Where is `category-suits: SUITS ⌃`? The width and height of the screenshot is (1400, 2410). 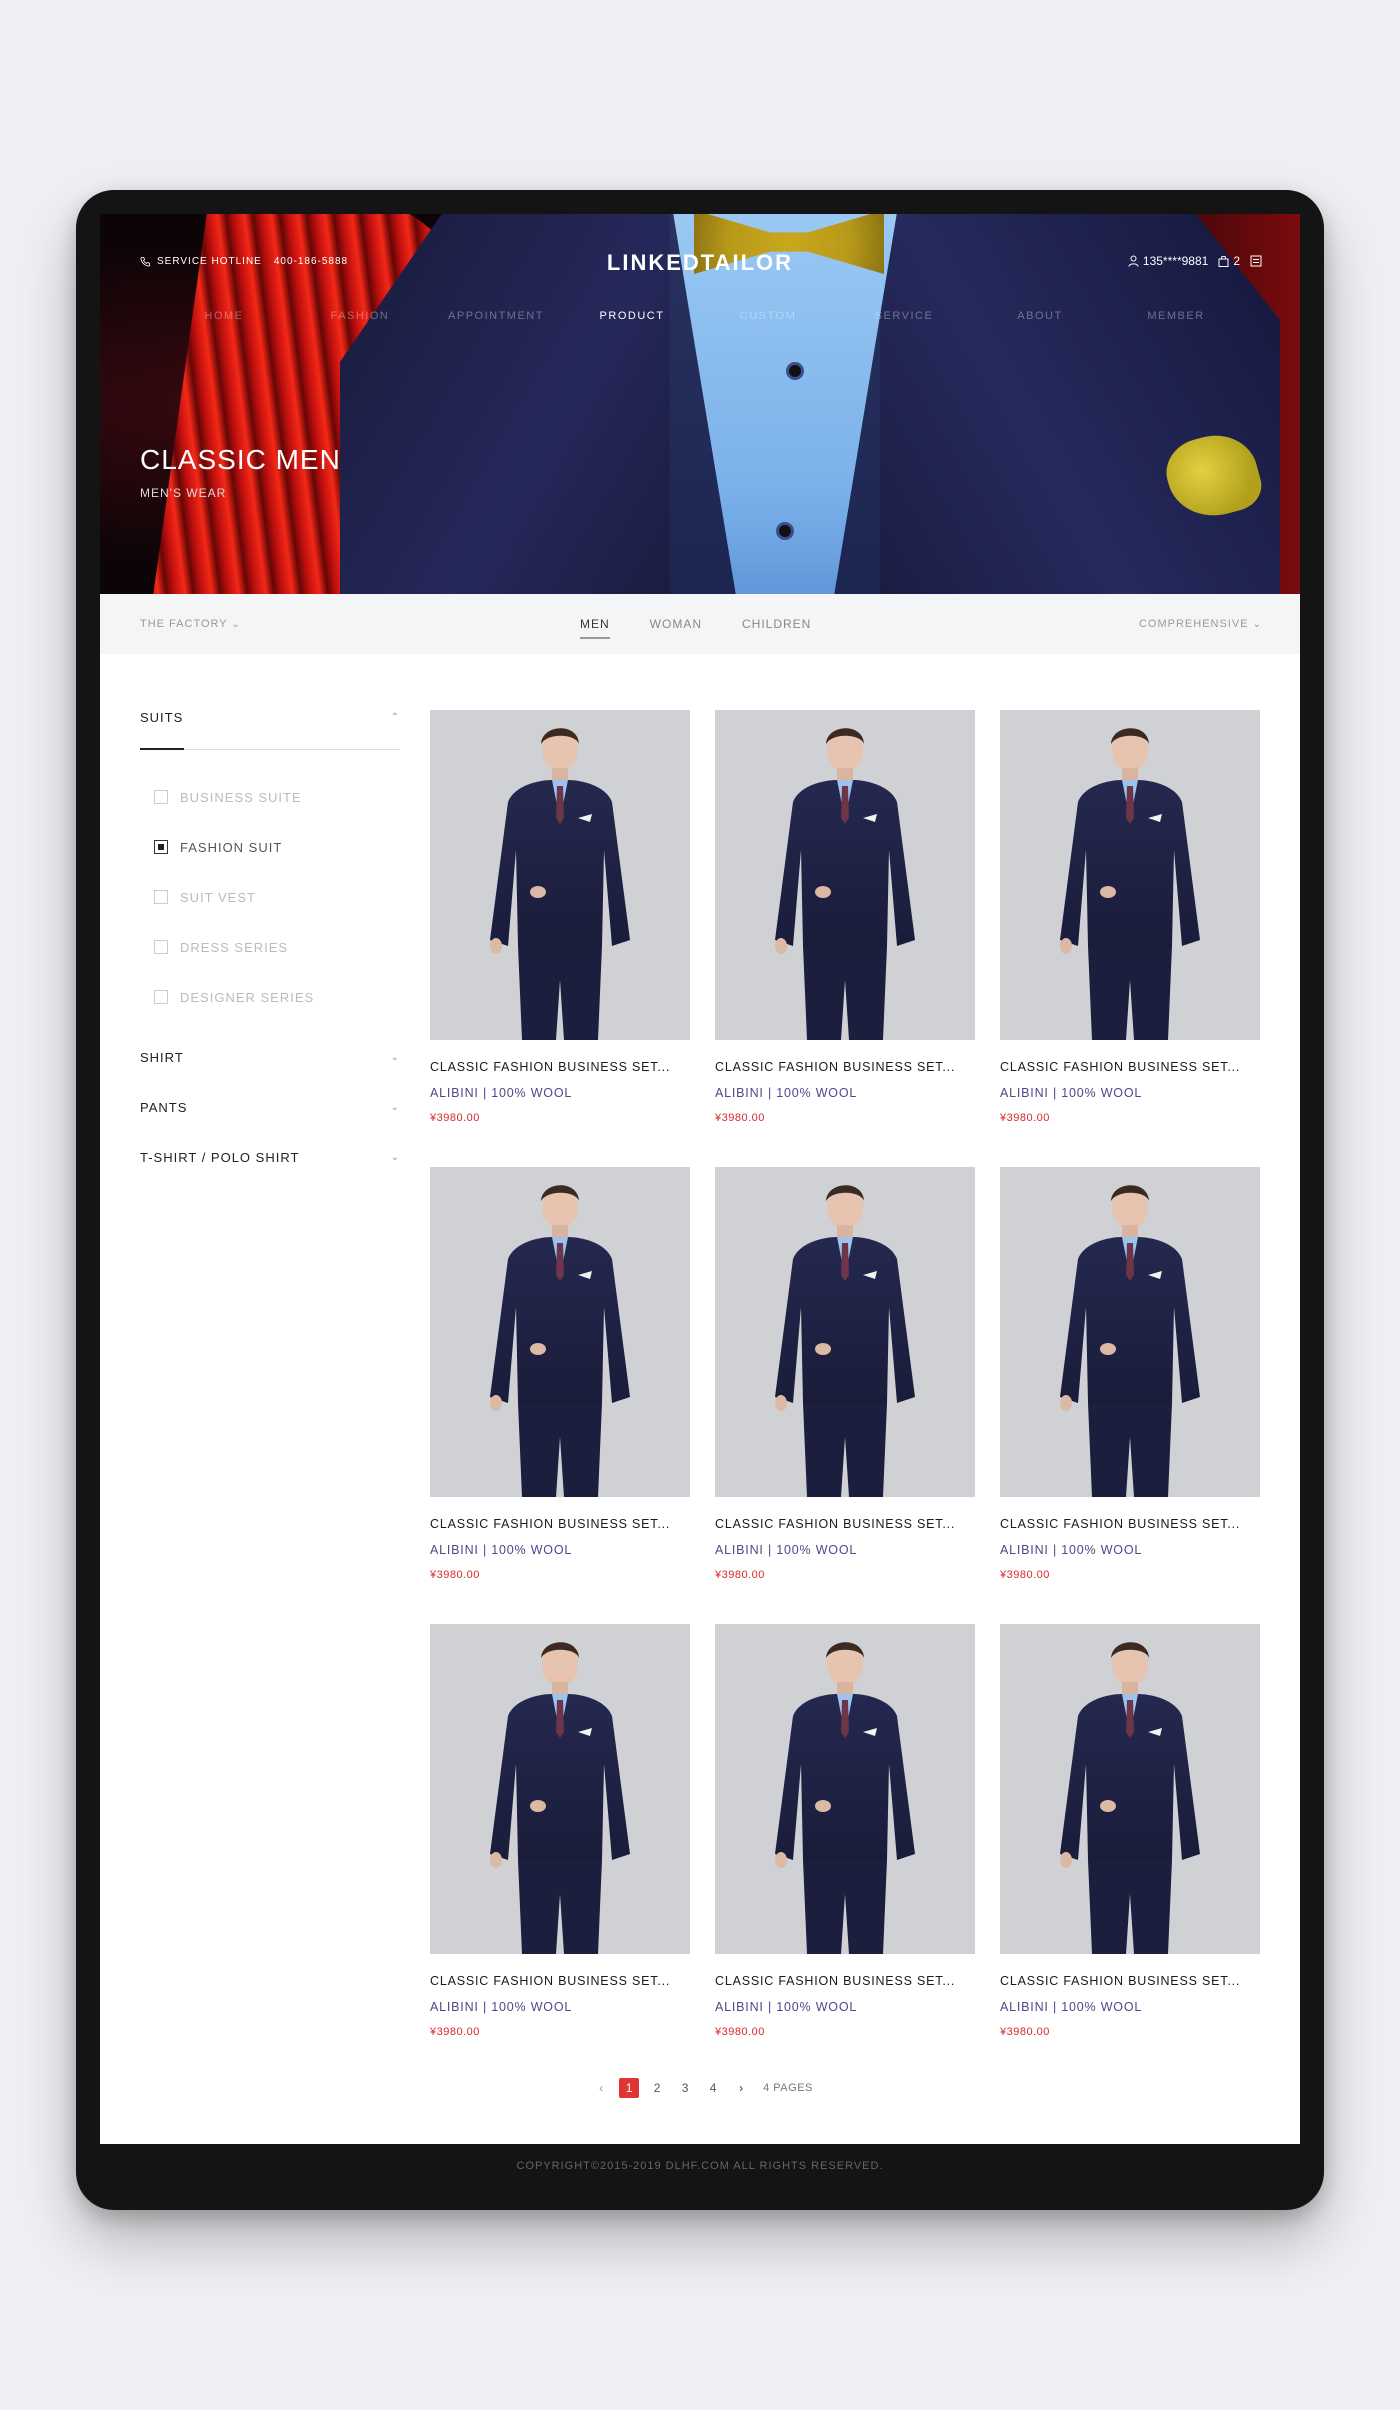 category-suits: SUITS ⌃ is located at coordinates (270, 729).